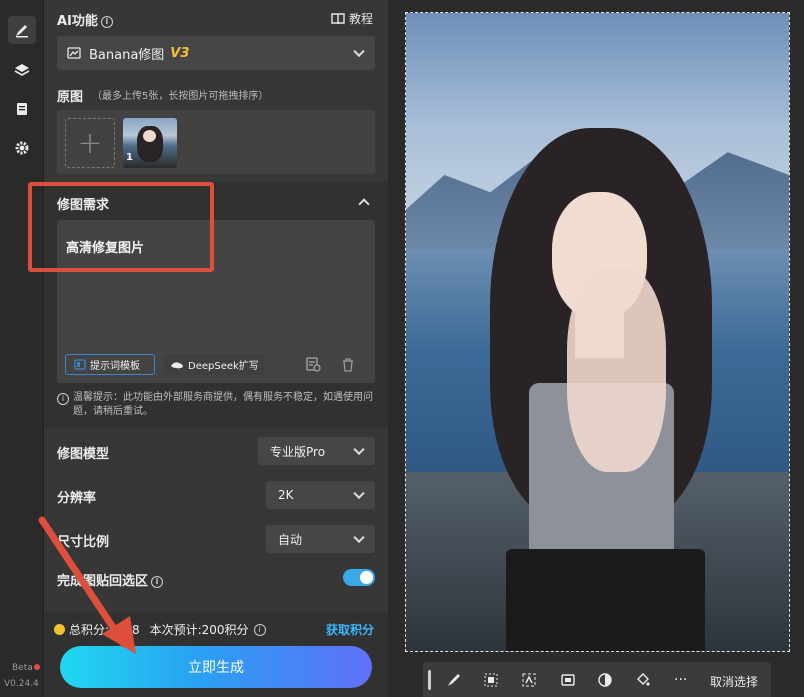 This screenshot has height=697, width=804. What do you see at coordinates (320, 539) in the screenshot?
I see `ratio-dropdown: 自动` at bounding box center [320, 539].